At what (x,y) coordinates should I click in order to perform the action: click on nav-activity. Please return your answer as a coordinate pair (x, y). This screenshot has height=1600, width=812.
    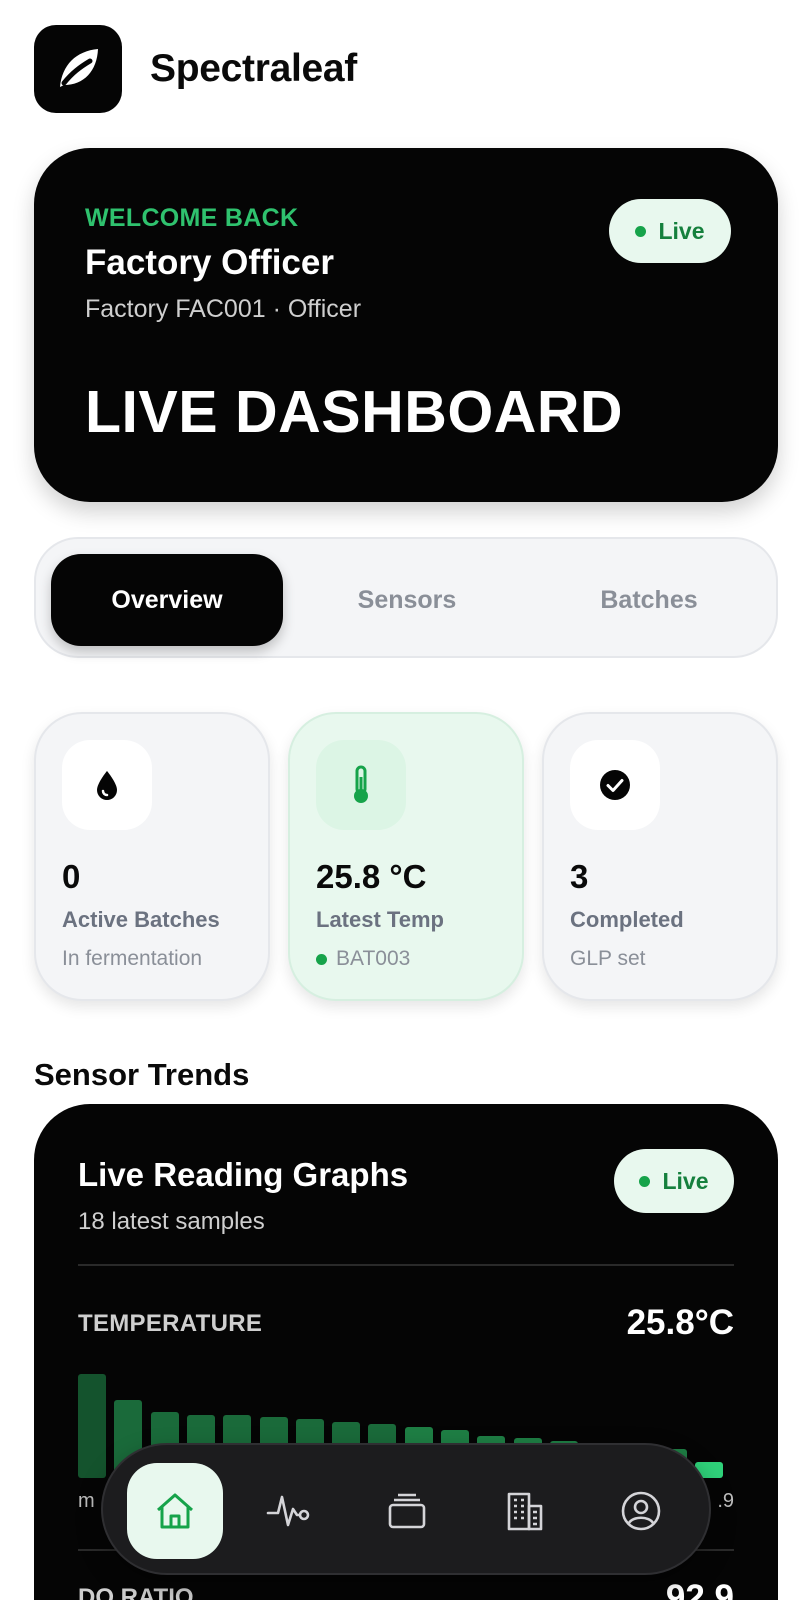
    Looking at the image, I should click on (289, 1511).